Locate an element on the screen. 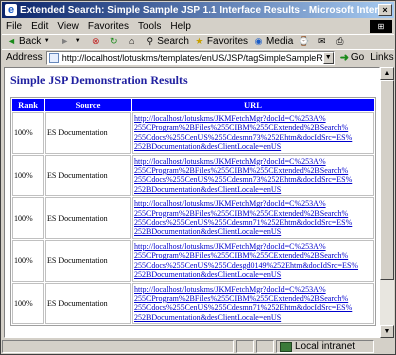 This screenshot has width=396, height=355. header-source: Source is located at coordinates (88, 105).